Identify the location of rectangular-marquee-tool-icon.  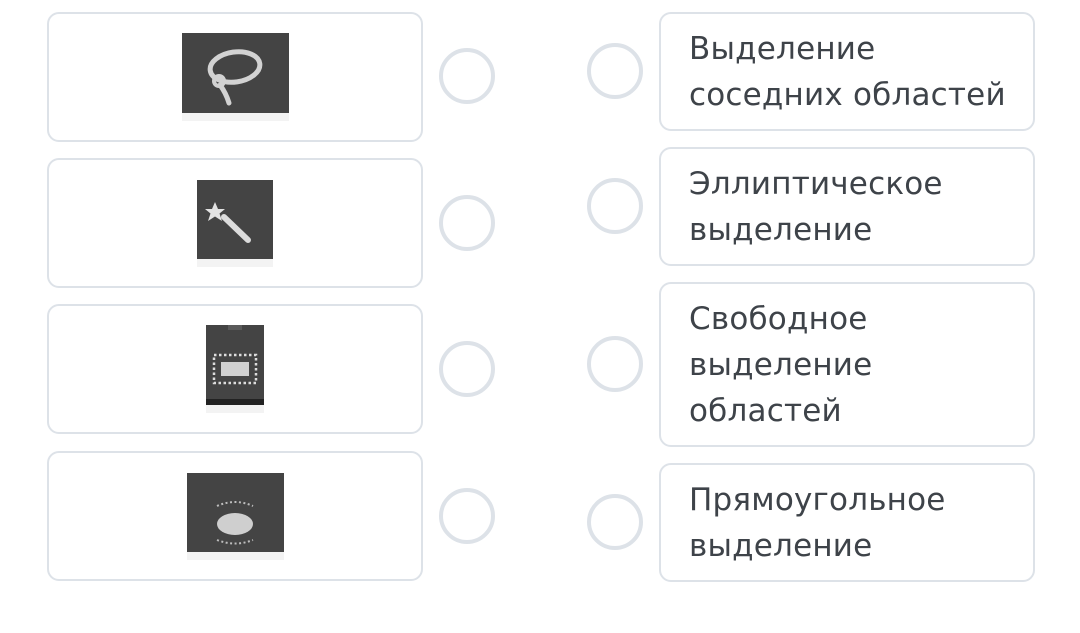
(235, 369).